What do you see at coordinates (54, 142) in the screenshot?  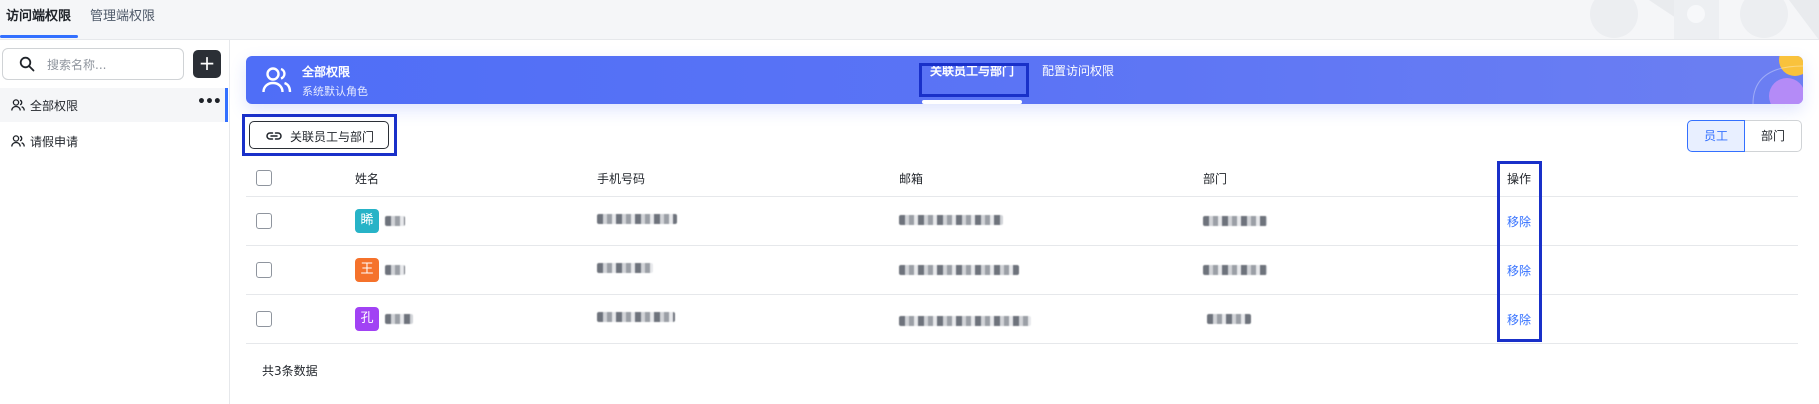 I see `sidebar-item-label: 请假申请` at bounding box center [54, 142].